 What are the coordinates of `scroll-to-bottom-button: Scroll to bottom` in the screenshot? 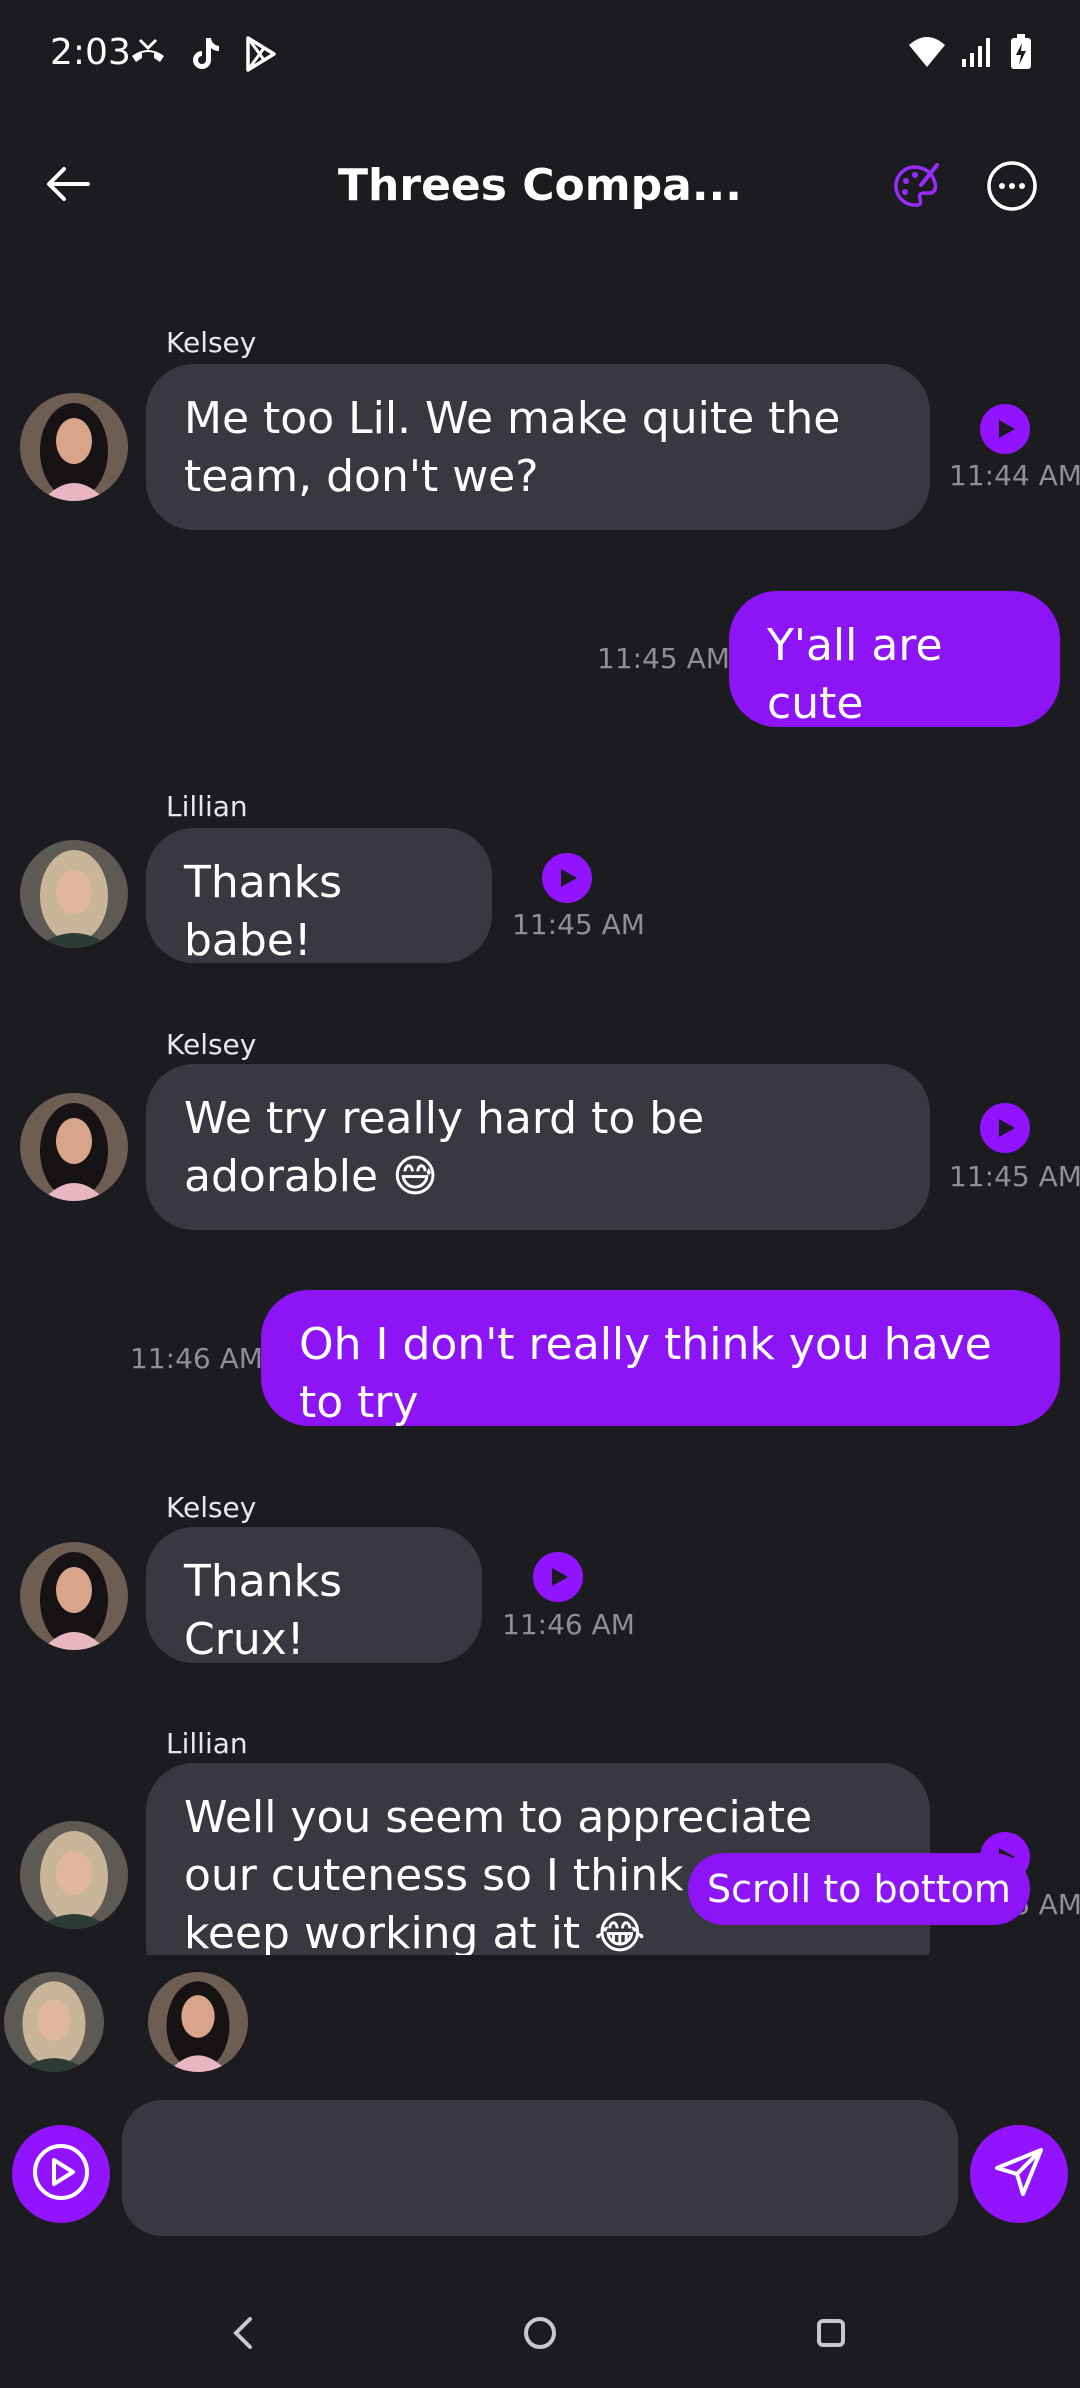 It's located at (859, 1889).